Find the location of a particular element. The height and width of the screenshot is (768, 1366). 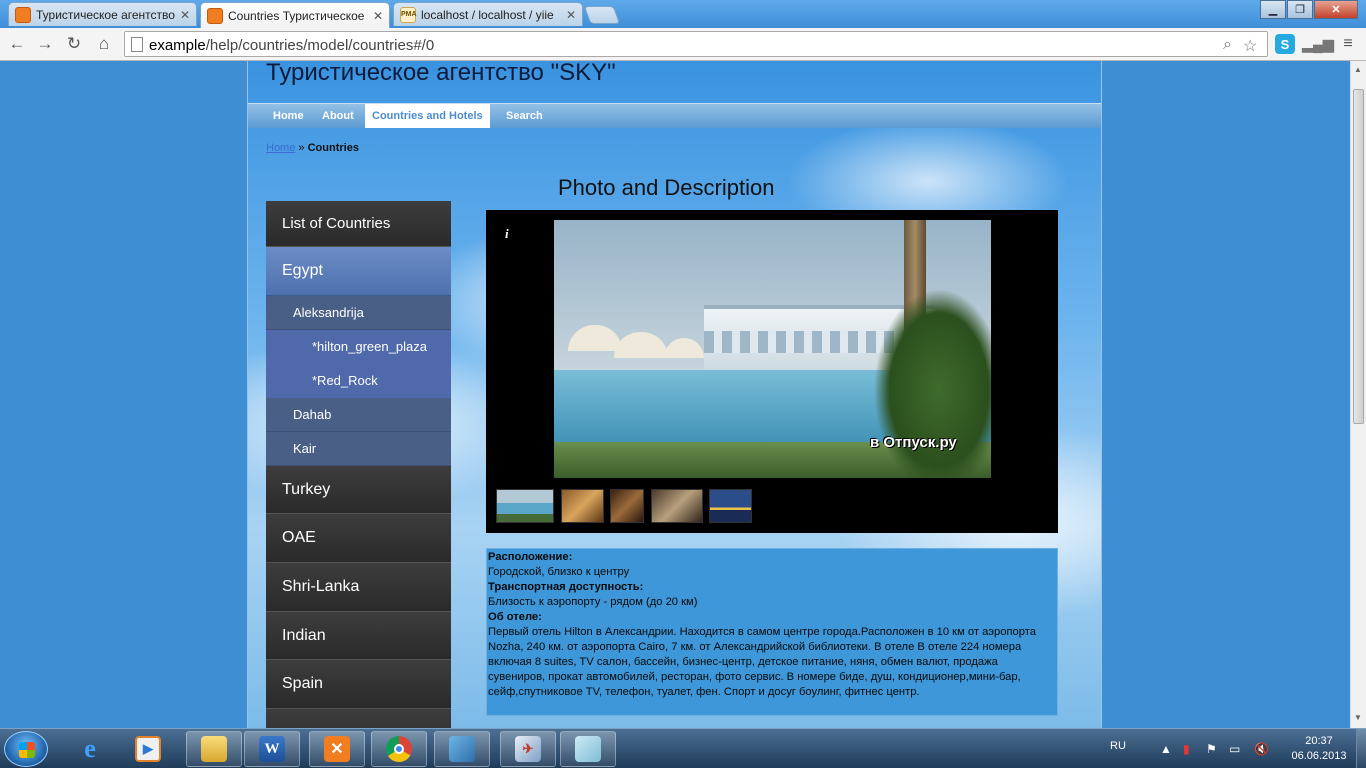

taskbar-remote: ✈ is located at coordinates (528, 749).